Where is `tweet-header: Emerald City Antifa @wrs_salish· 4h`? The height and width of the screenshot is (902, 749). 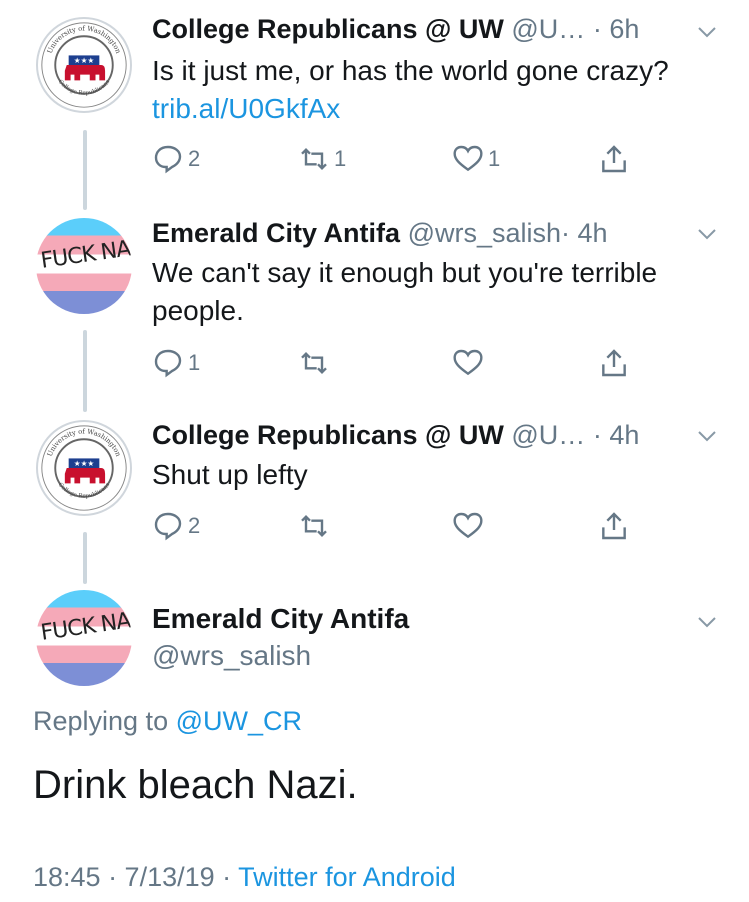 tweet-header: Emerald City Antifa @wrs_salish· 4h is located at coordinates (380, 233).